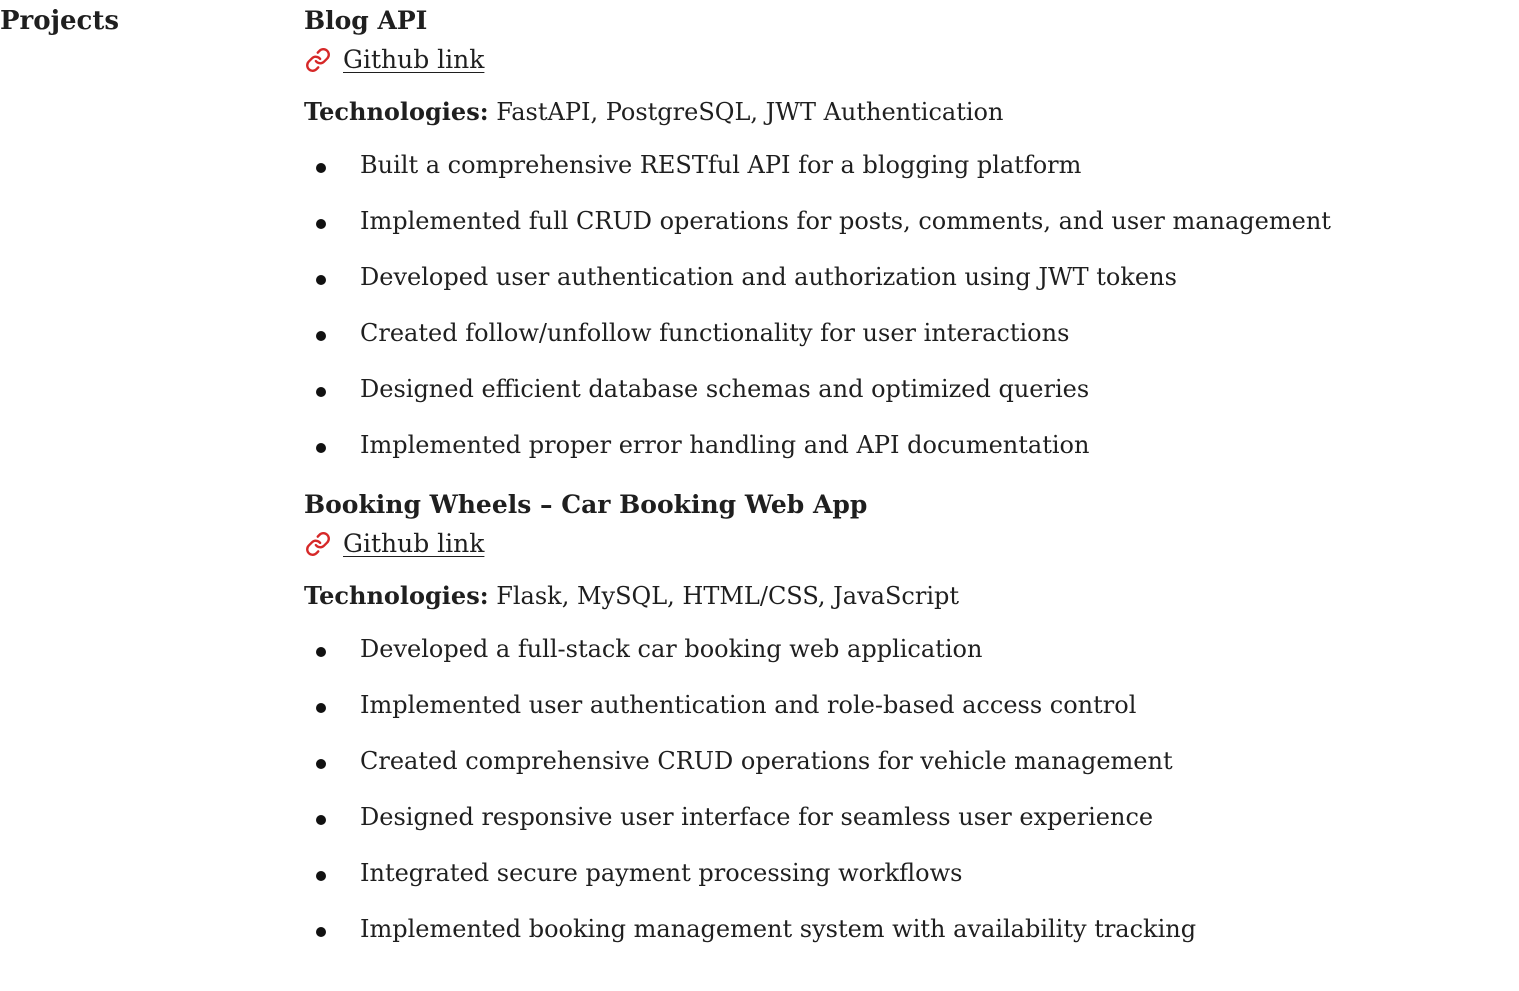 This screenshot has height=991, width=1519. What do you see at coordinates (586, 504) in the screenshot?
I see `project-title: Booking Wheels – Car Booking Web App` at bounding box center [586, 504].